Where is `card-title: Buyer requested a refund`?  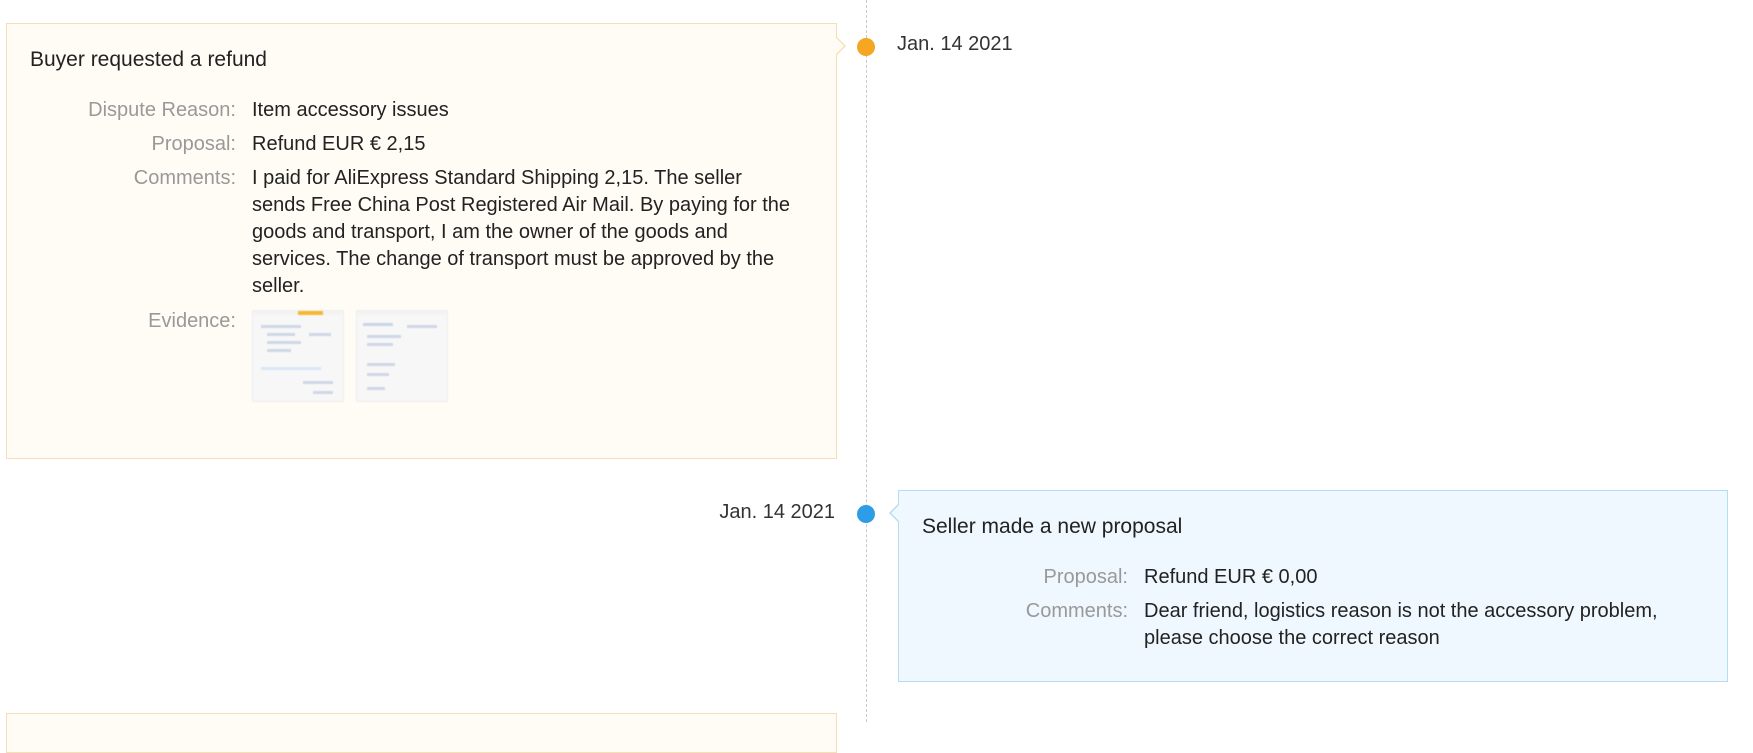
card-title: Buyer requested a refund is located at coordinates (148, 59).